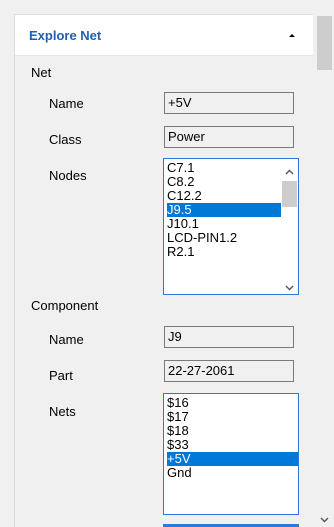  I want to click on component-nets-listbox: $16 $17 $18 $33 +5V Gnd, so click(231, 454).